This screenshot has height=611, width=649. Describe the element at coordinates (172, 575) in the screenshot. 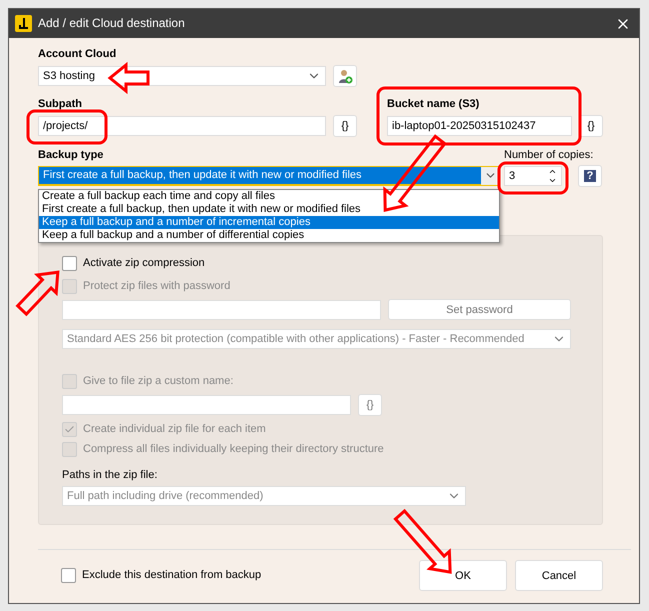

I see `checkbox-label: Exclude this destination from backup` at that location.